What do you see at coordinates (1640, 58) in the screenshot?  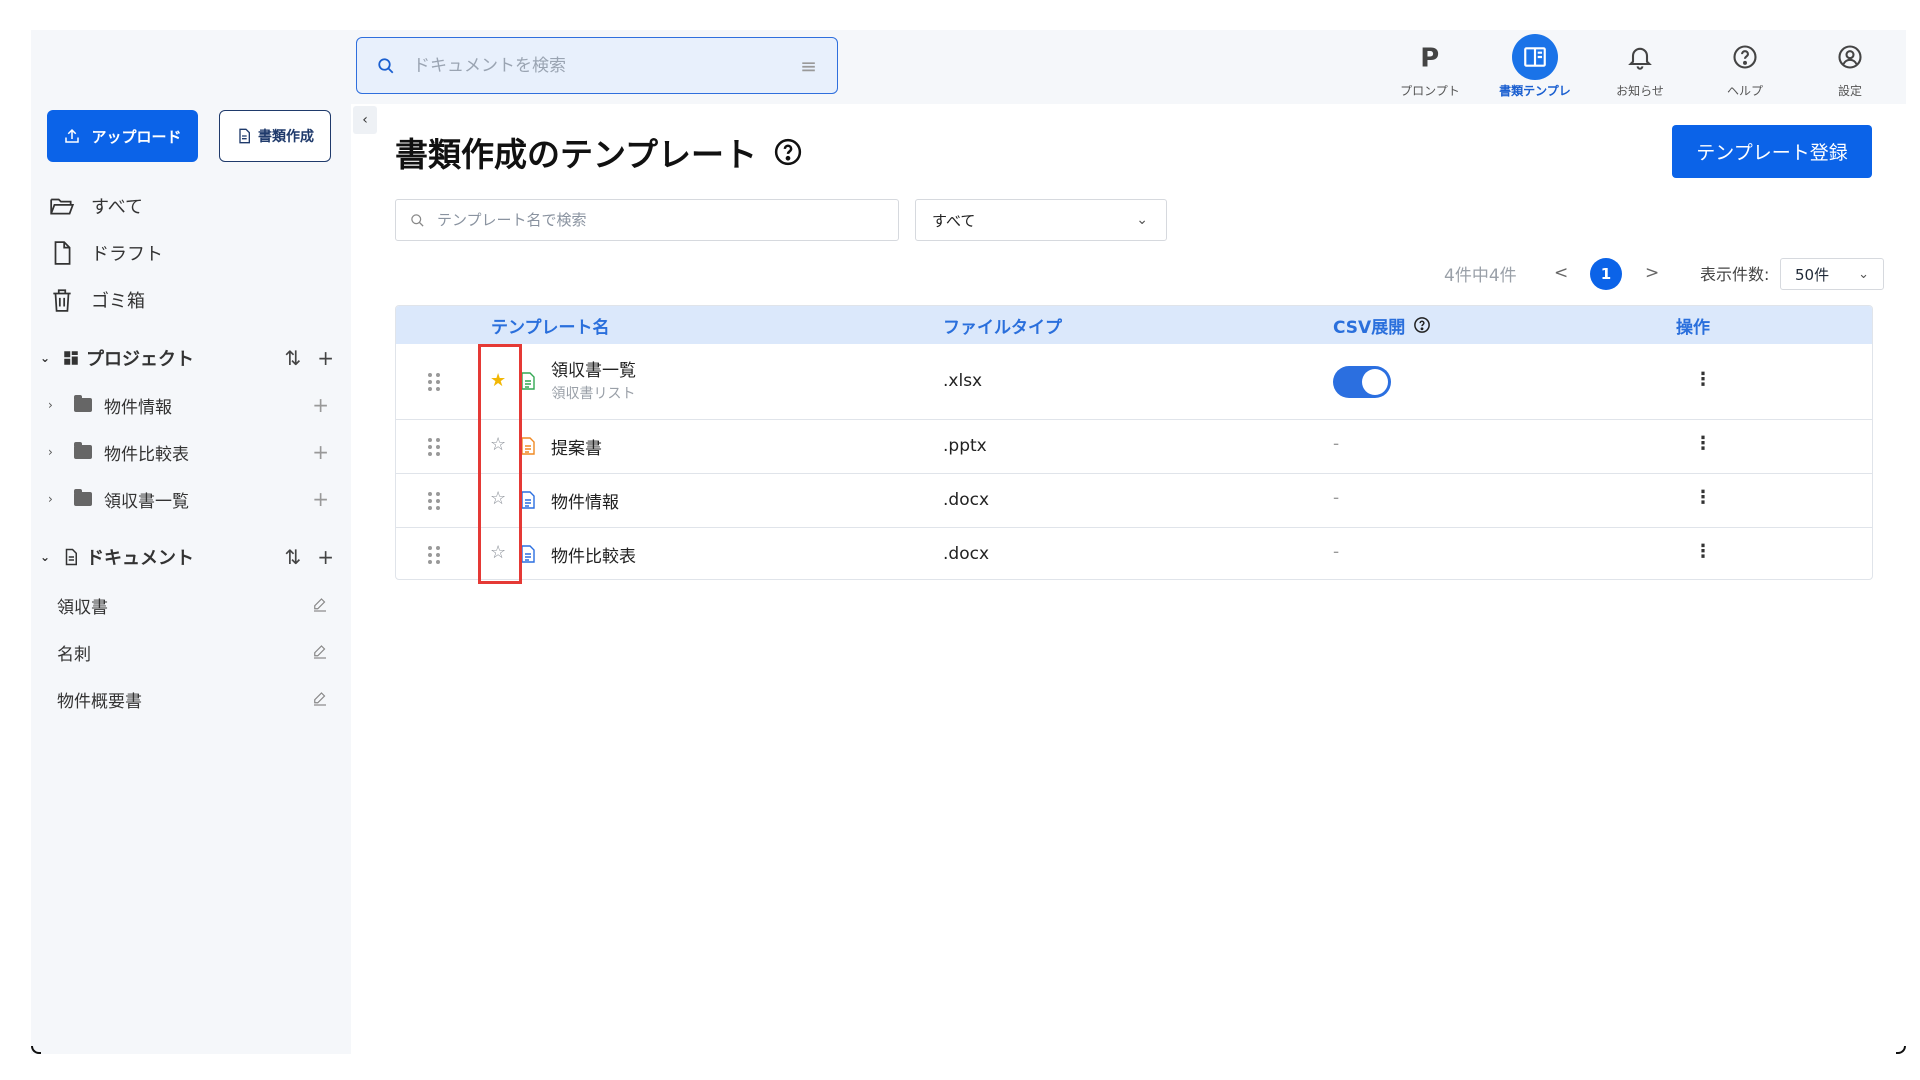 I see `bell-icon` at bounding box center [1640, 58].